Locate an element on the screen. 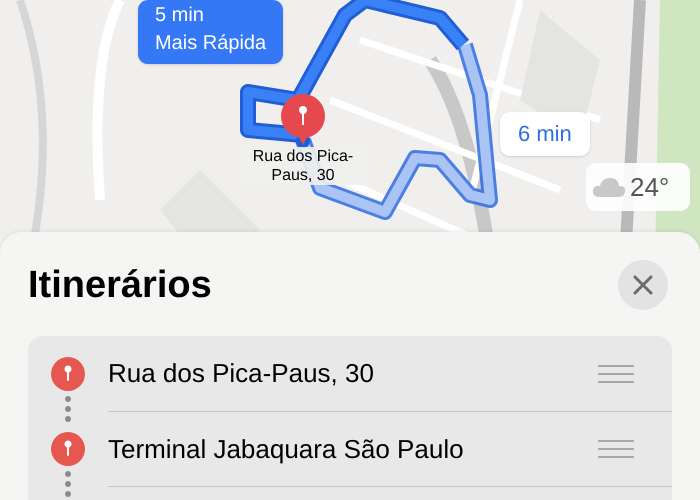 Image resolution: width=700 pixels, height=500 pixels. travel-time: 5 min is located at coordinates (180, 15).